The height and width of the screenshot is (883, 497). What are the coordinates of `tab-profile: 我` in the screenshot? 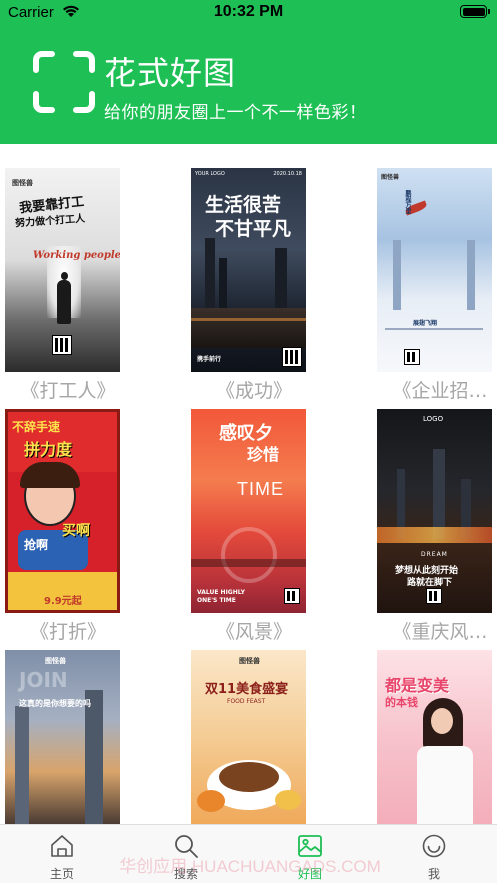 It's located at (434, 854).